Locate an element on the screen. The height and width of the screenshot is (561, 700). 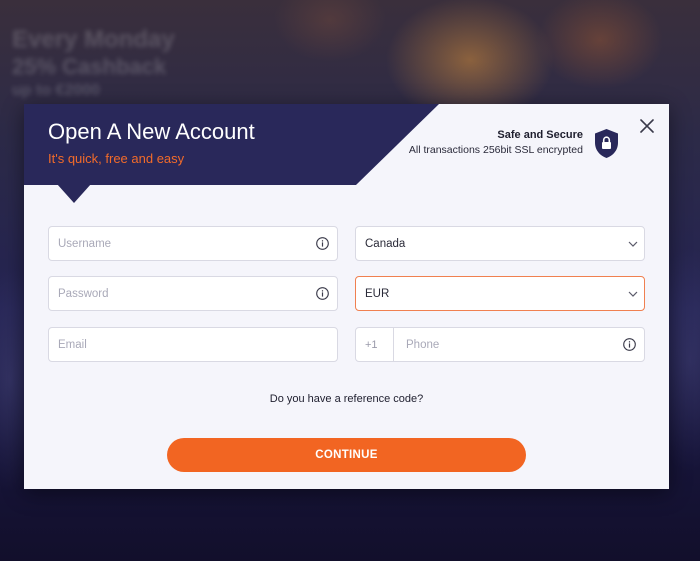
reference-code-link: Do you have a reference code? is located at coordinates (346, 399).